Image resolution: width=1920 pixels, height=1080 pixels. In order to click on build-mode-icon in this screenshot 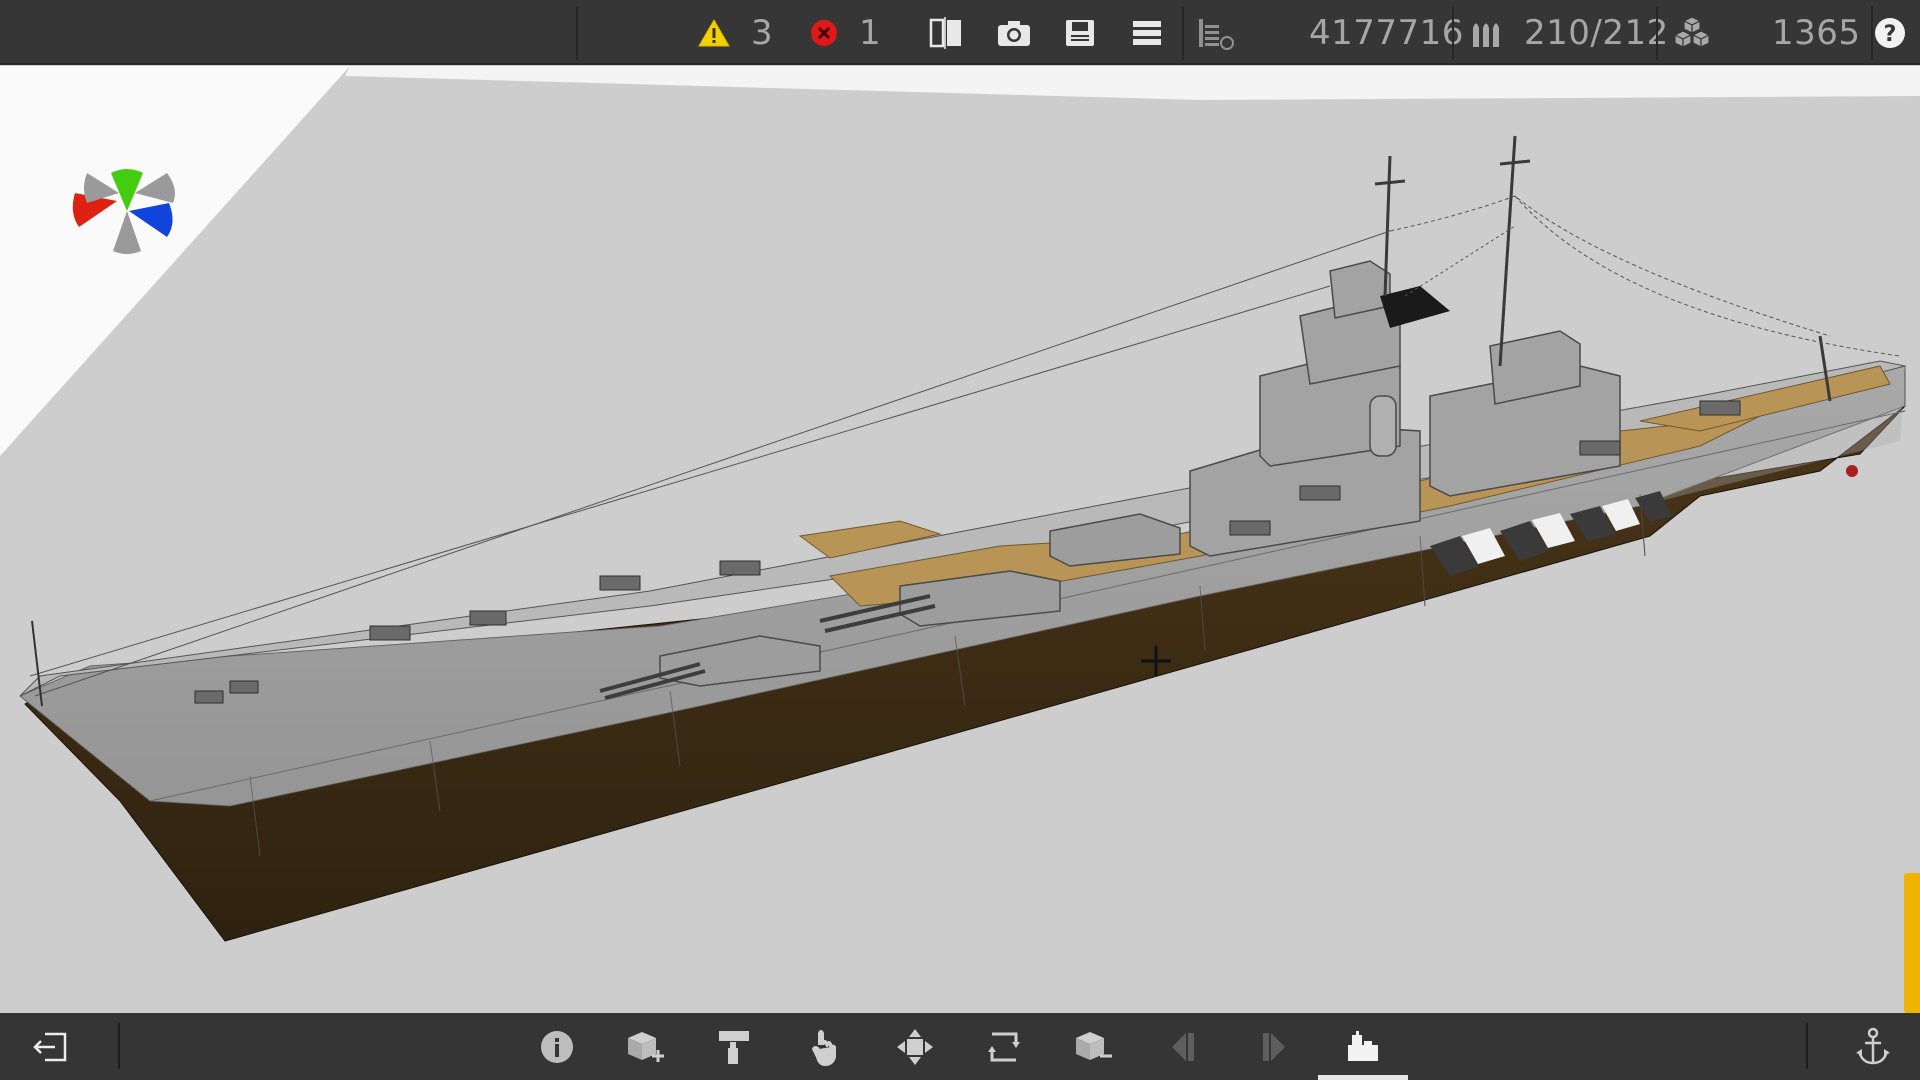, I will do `click(1363, 1047)`.